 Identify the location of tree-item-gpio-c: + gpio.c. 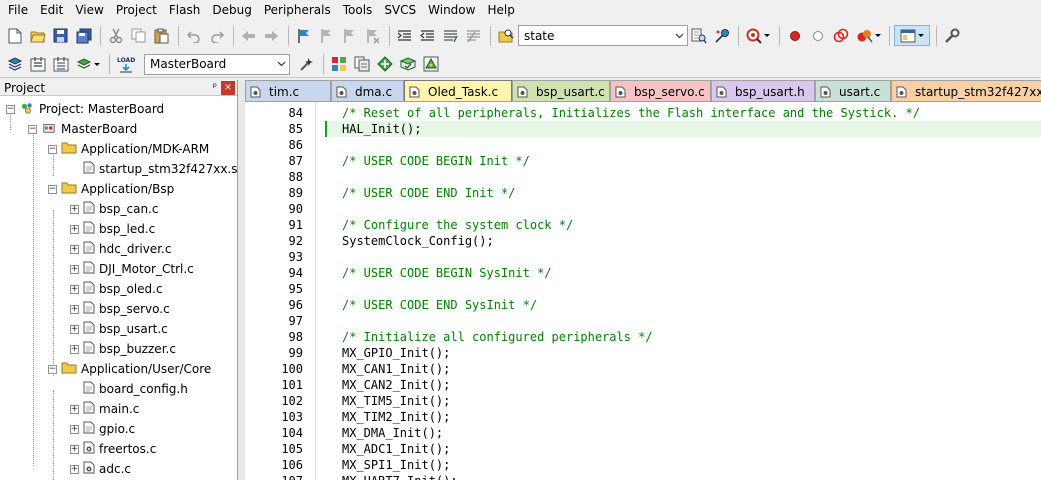
(102, 429).